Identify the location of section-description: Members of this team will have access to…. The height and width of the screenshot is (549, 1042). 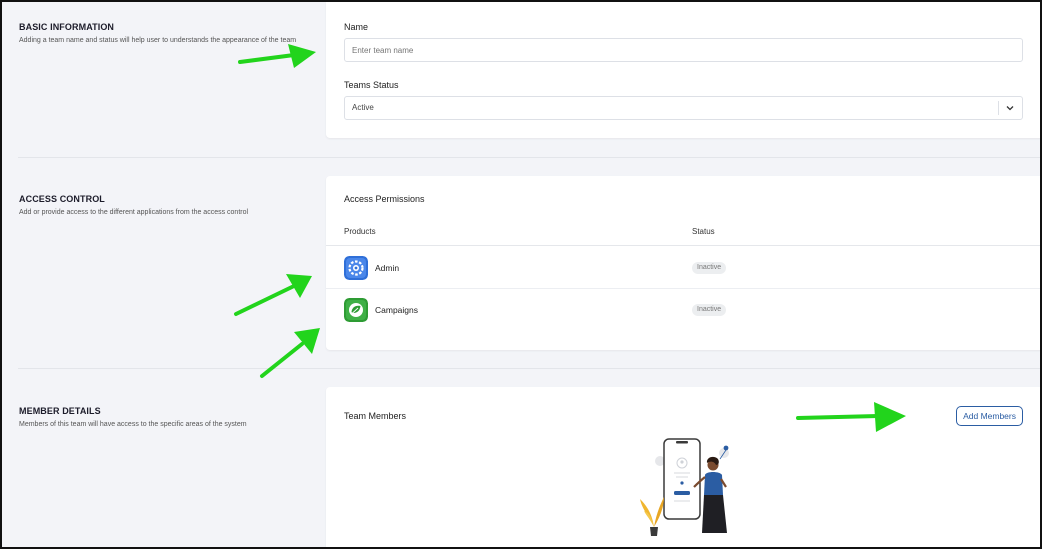
(133, 424).